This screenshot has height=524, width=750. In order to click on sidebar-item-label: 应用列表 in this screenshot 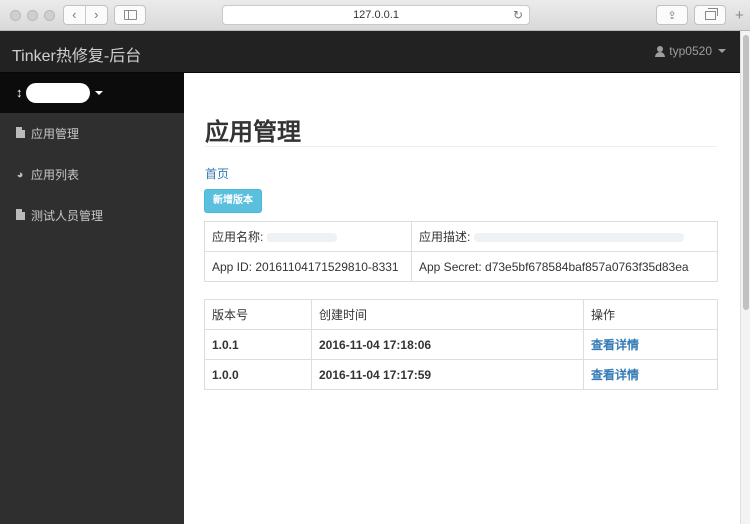, I will do `click(55, 175)`.